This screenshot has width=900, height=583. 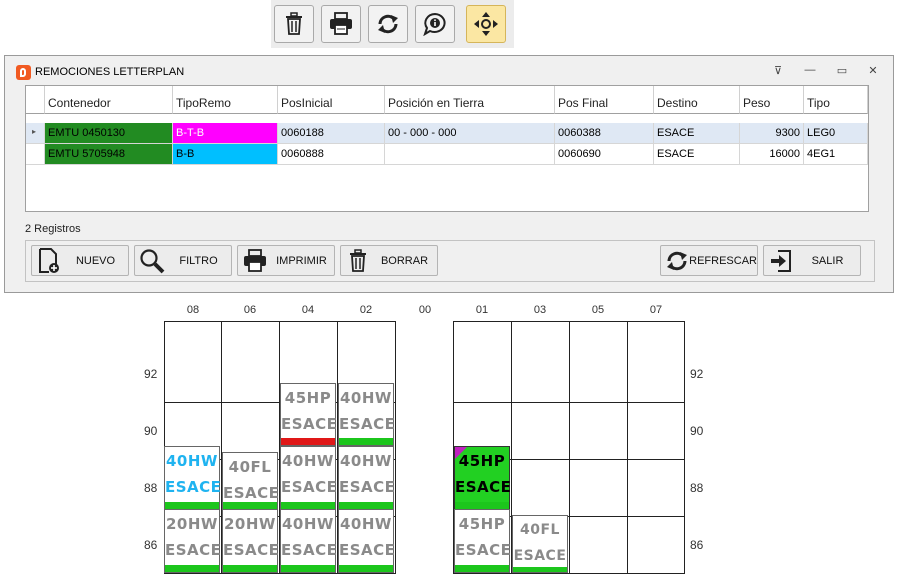 I want to click on column-label: 02, so click(x=366, y=310).